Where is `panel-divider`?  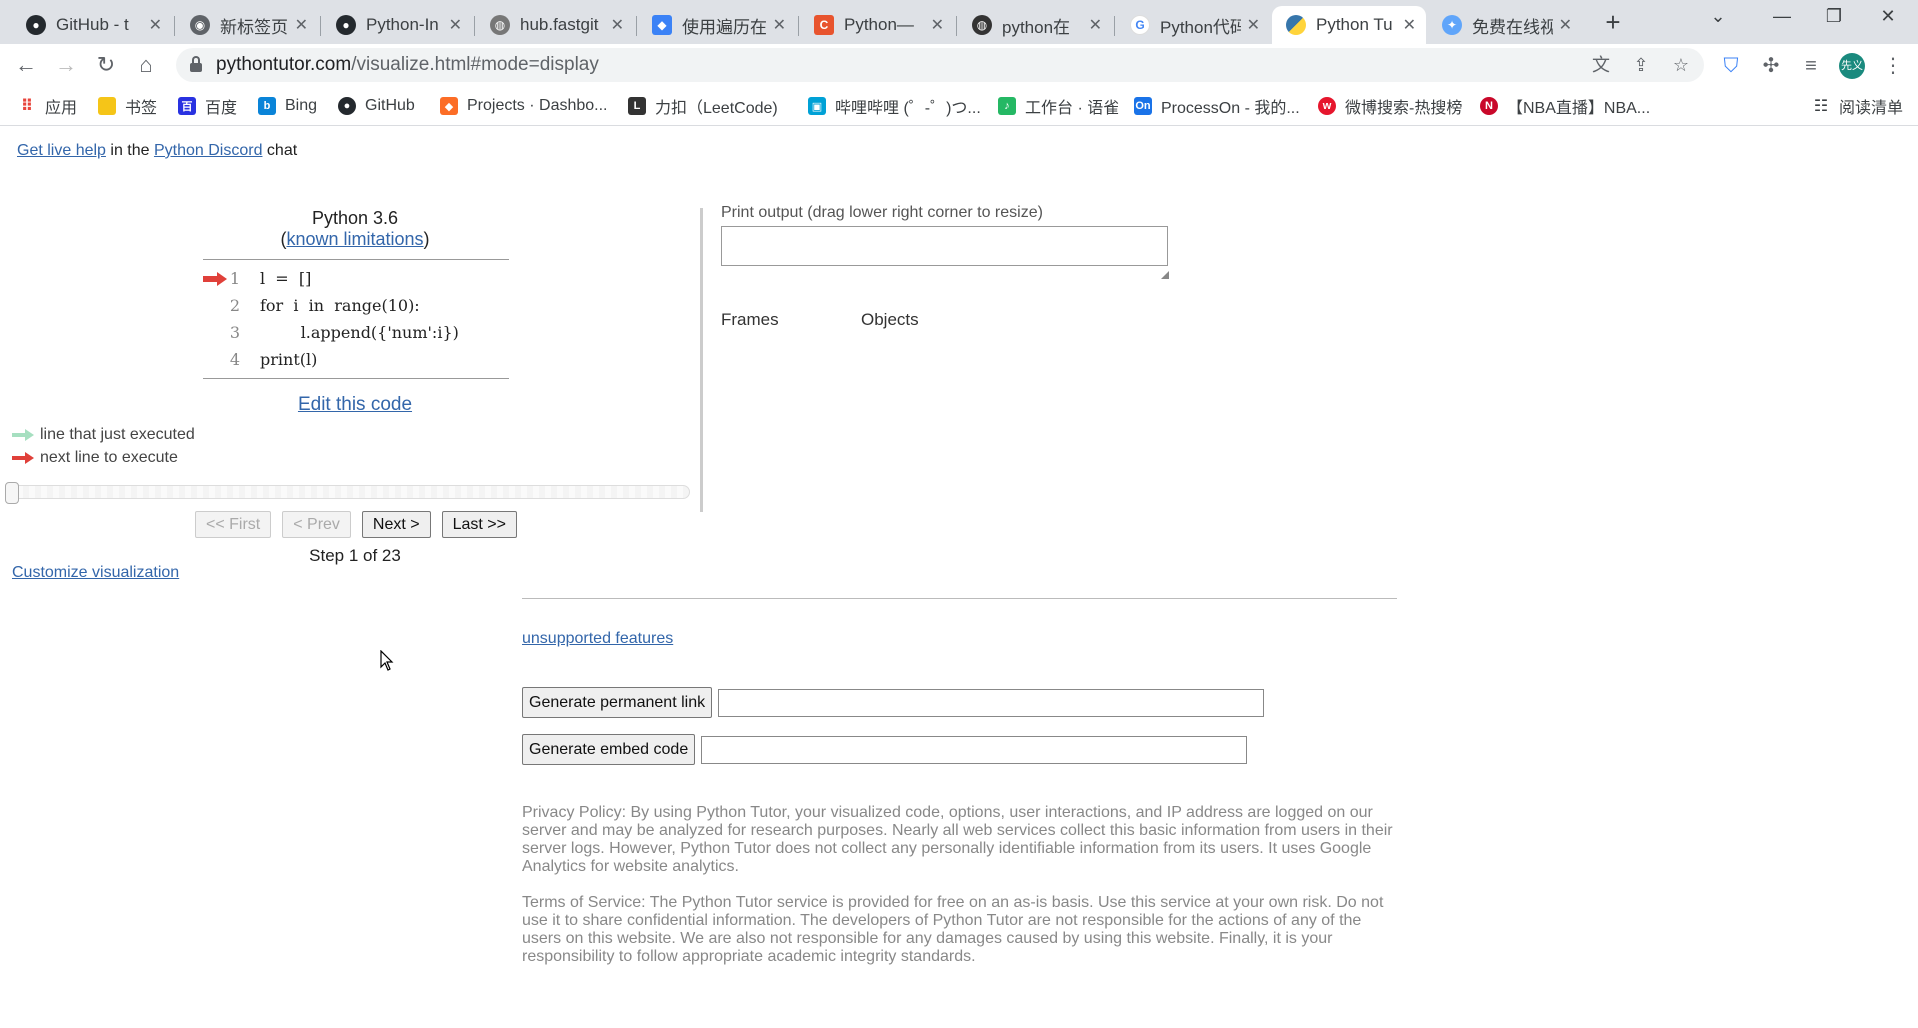
panel-divider is located at coordinates (701, 360).